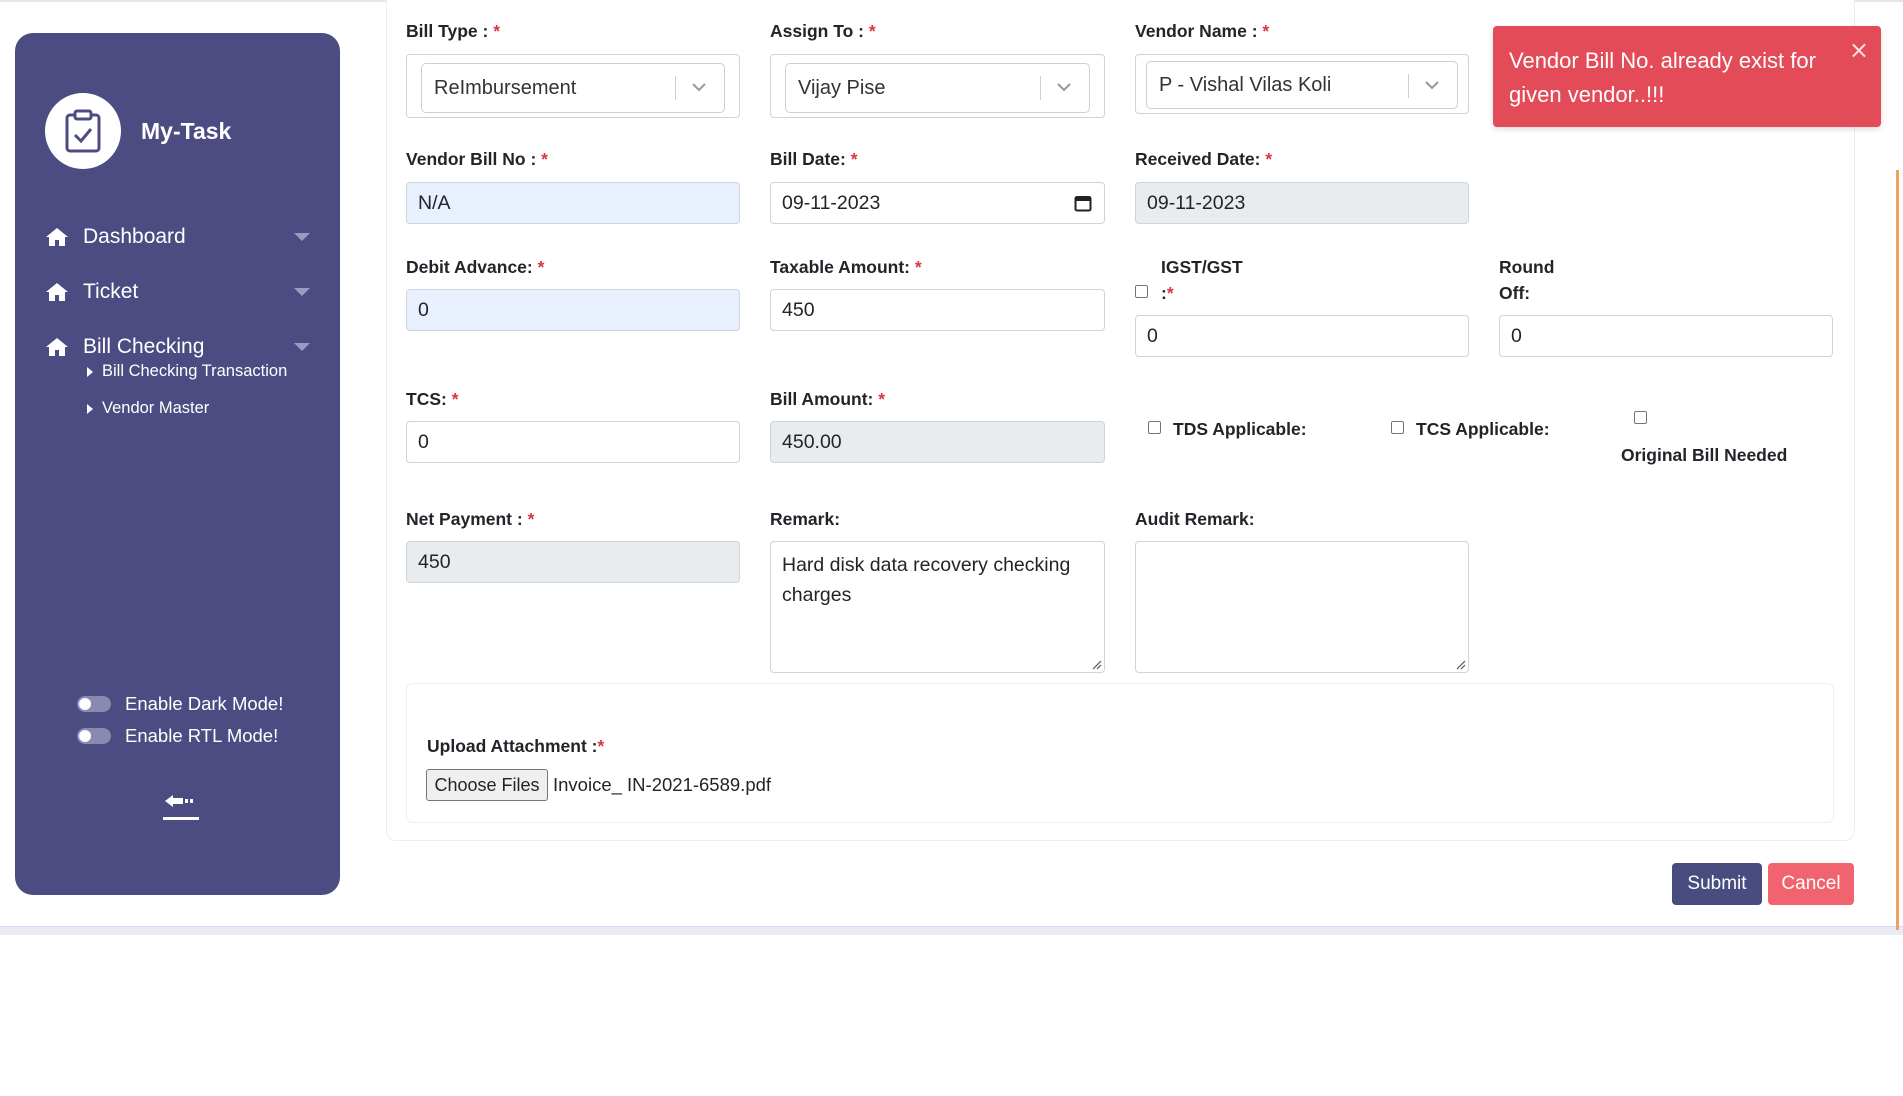 The image size is (1903, 1096). What do you see at coordinates (1202, 267) in the screenshot?
I see `igst-gst-label-line1: IGST/GST` at bounding box center [1202, 267].